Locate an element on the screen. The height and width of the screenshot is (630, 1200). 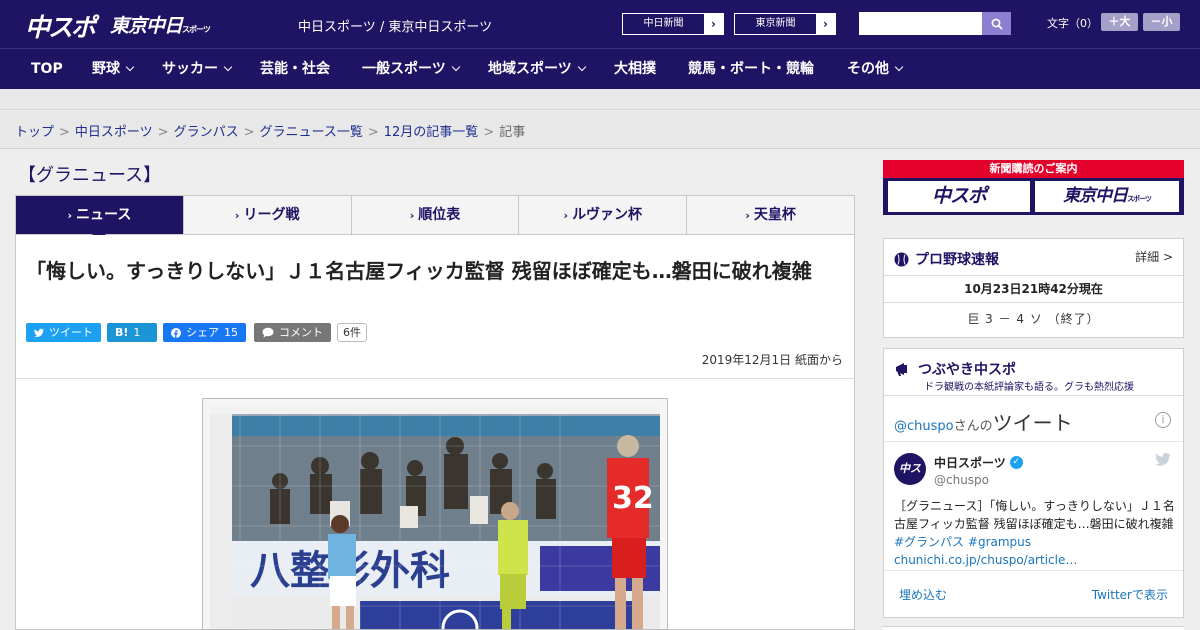
info-icon: i is located at coordinates (1163, 420).